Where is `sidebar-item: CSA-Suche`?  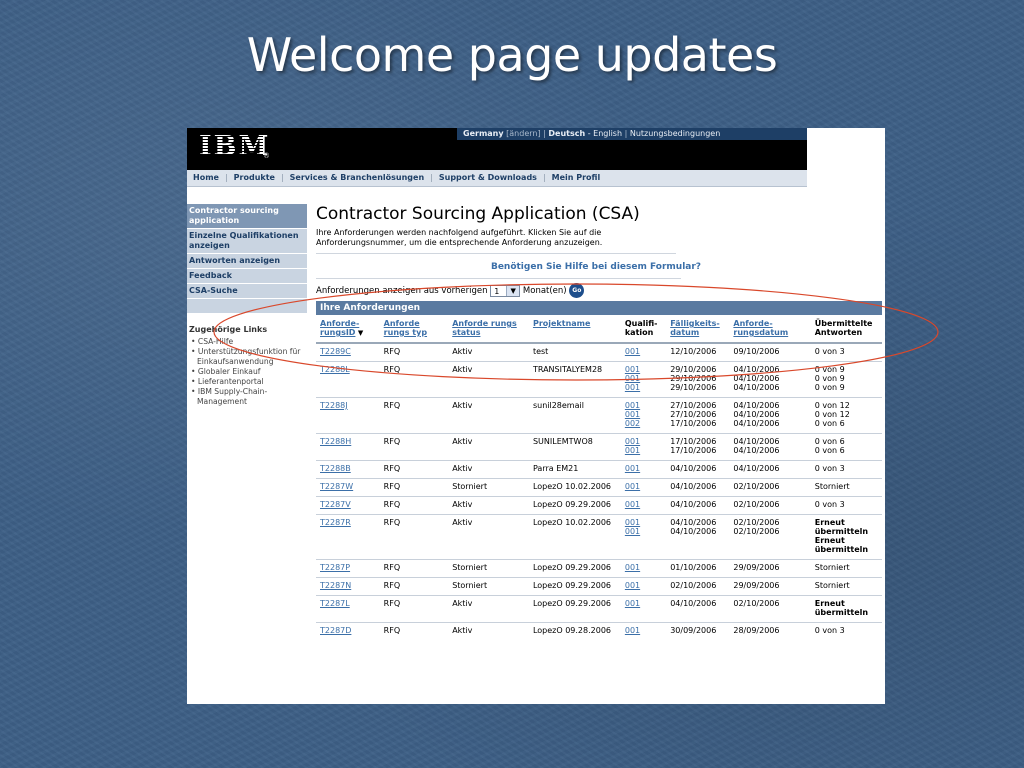 sidebar-item: CSA-Suche is located at coordinates (247, 291).